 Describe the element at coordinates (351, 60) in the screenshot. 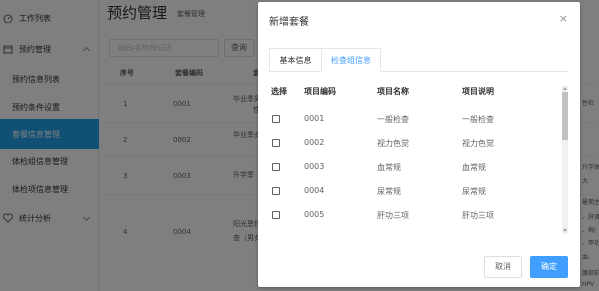

I see `tab-check-group-info: 检查组信息` at that location.